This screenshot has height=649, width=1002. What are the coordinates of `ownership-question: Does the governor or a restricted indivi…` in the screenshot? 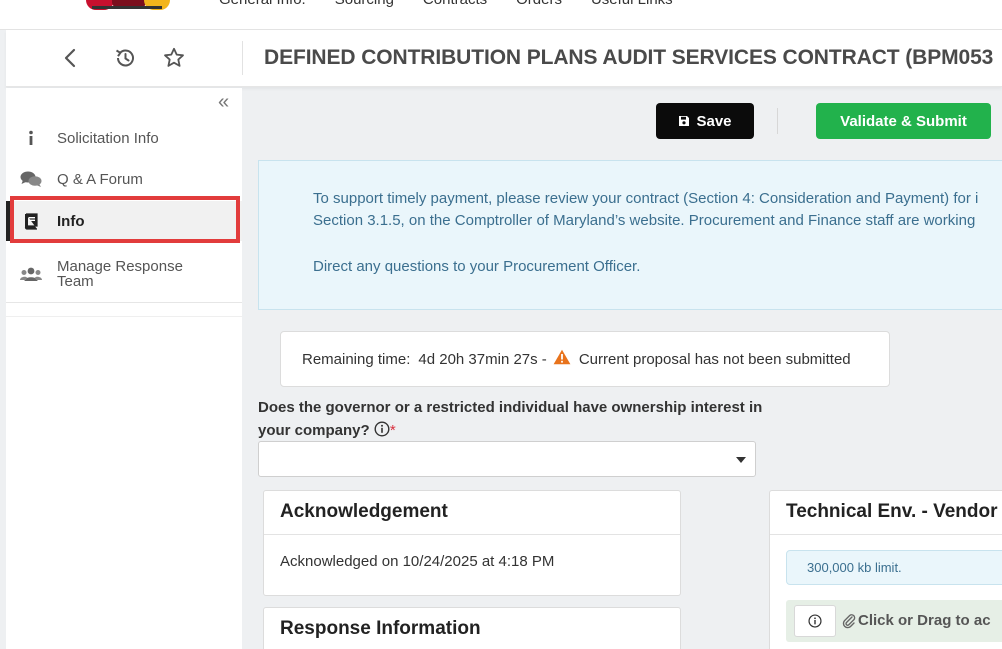 It's located at (513, 419).